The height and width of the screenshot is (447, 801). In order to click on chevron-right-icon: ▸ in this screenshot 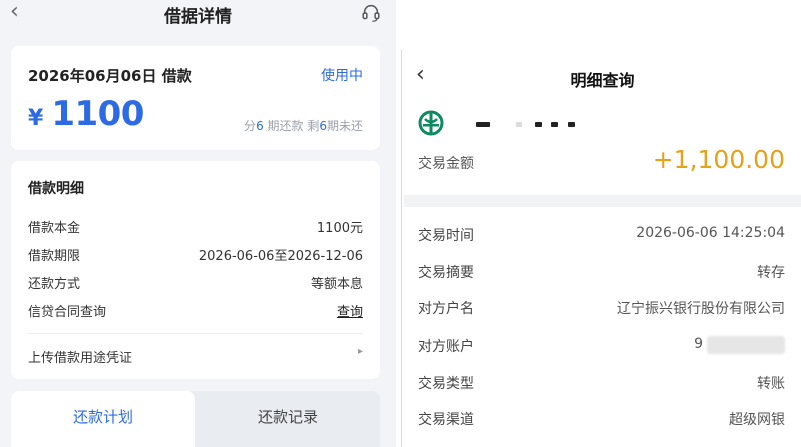, I will do `click(360, 351)`.